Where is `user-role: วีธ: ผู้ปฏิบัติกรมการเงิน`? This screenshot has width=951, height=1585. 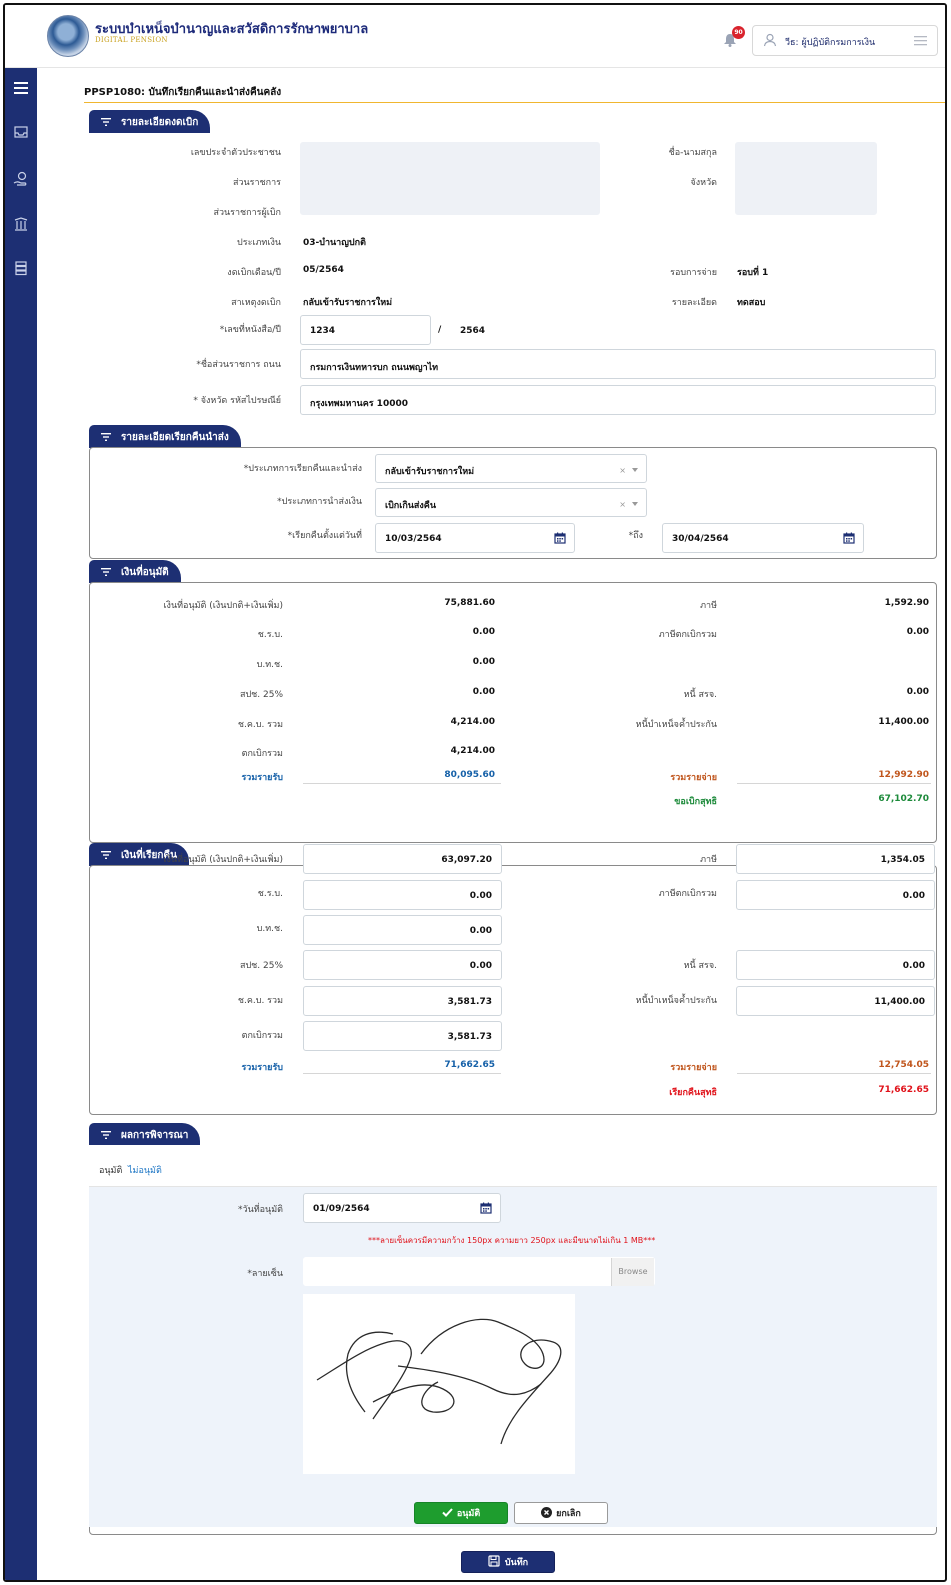 user-role: วีธ: ผู้ปฏิบัติกรมการเงิน is located at coordinates (830, 43).